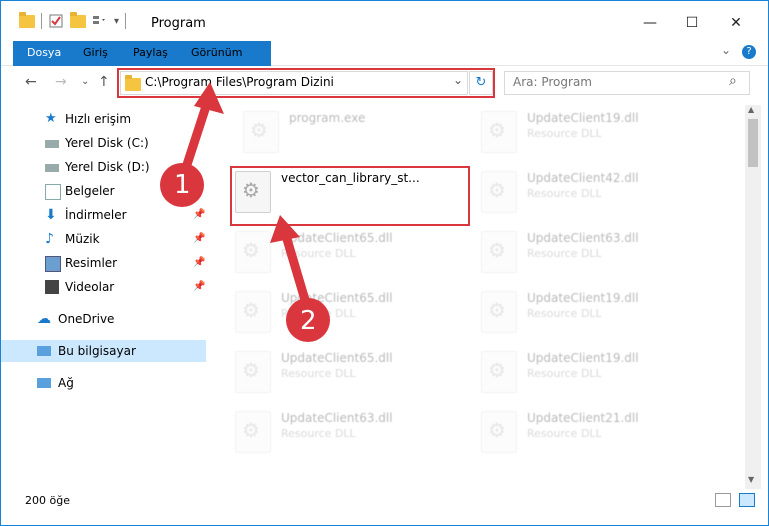 The width and height of the screenshot is (769, 526). Describe the element at coordinates (261, 132) in the screenshot. I see `exe-file-icon` at that location.